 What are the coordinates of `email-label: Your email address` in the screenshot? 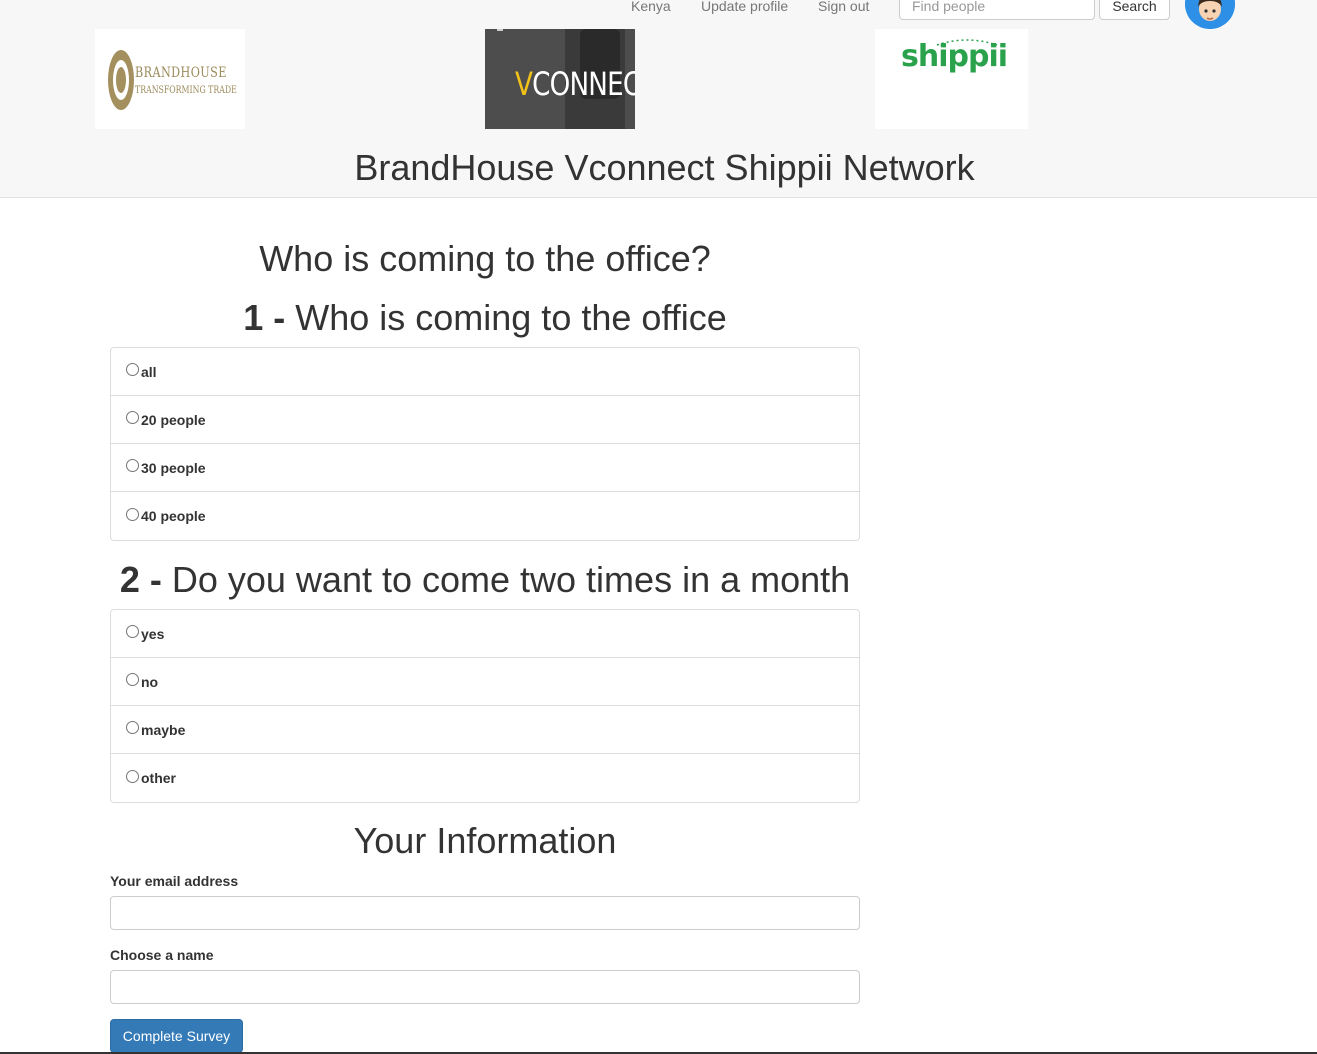 It's located at (174, 881).